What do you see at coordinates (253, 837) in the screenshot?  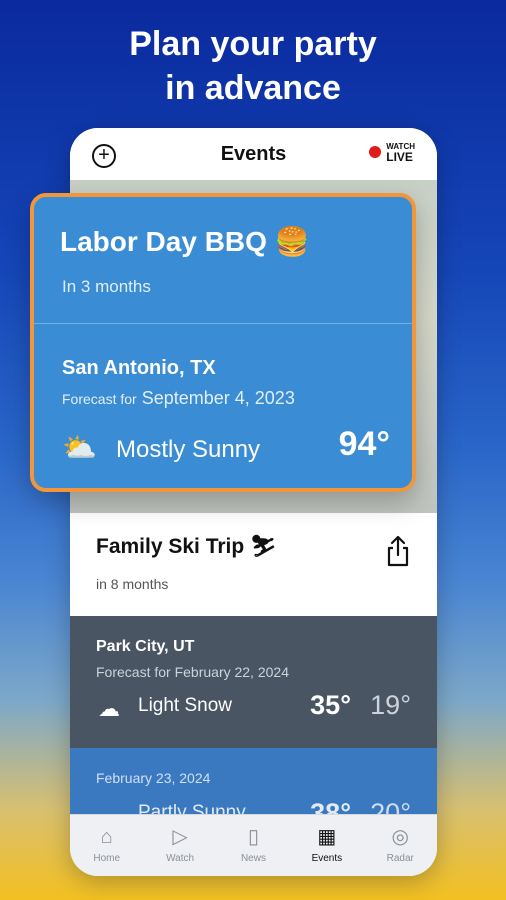 I see `book-icon: ▯` at bounding box center [253, 837].